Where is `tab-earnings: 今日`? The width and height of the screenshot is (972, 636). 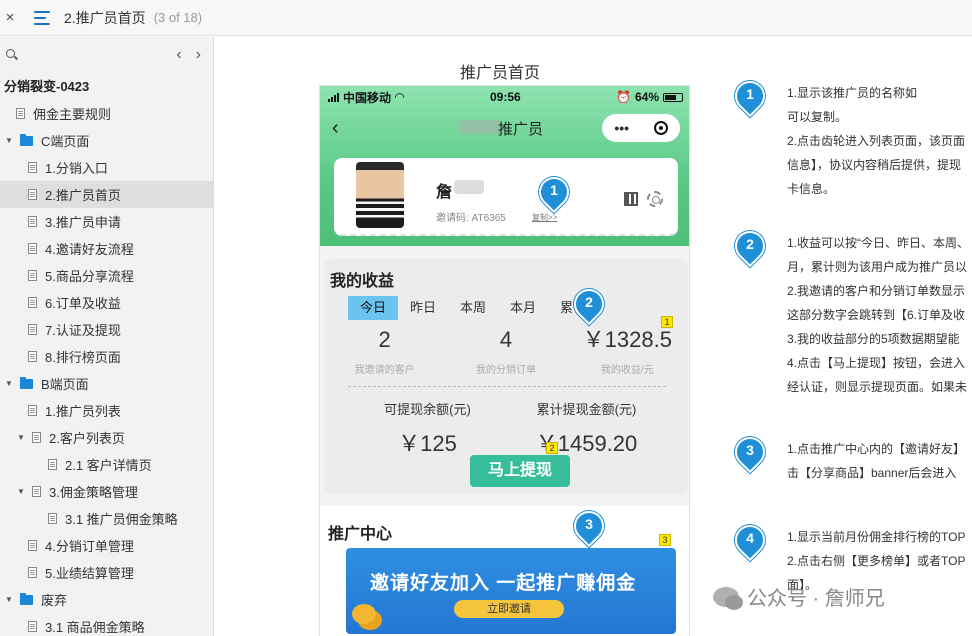 tab-earnings: 今日 is located at coordinates (373, 308).